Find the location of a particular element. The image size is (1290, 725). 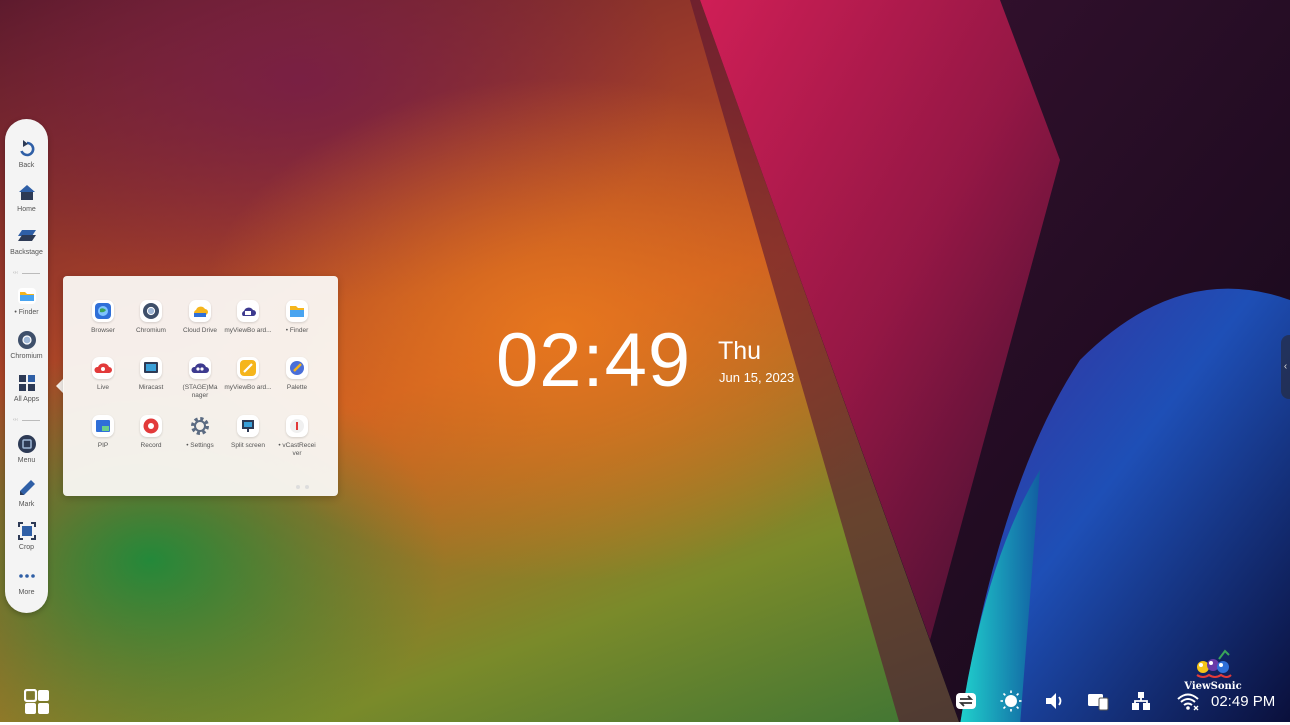

devices-button is located at coordinates (1099, 702).